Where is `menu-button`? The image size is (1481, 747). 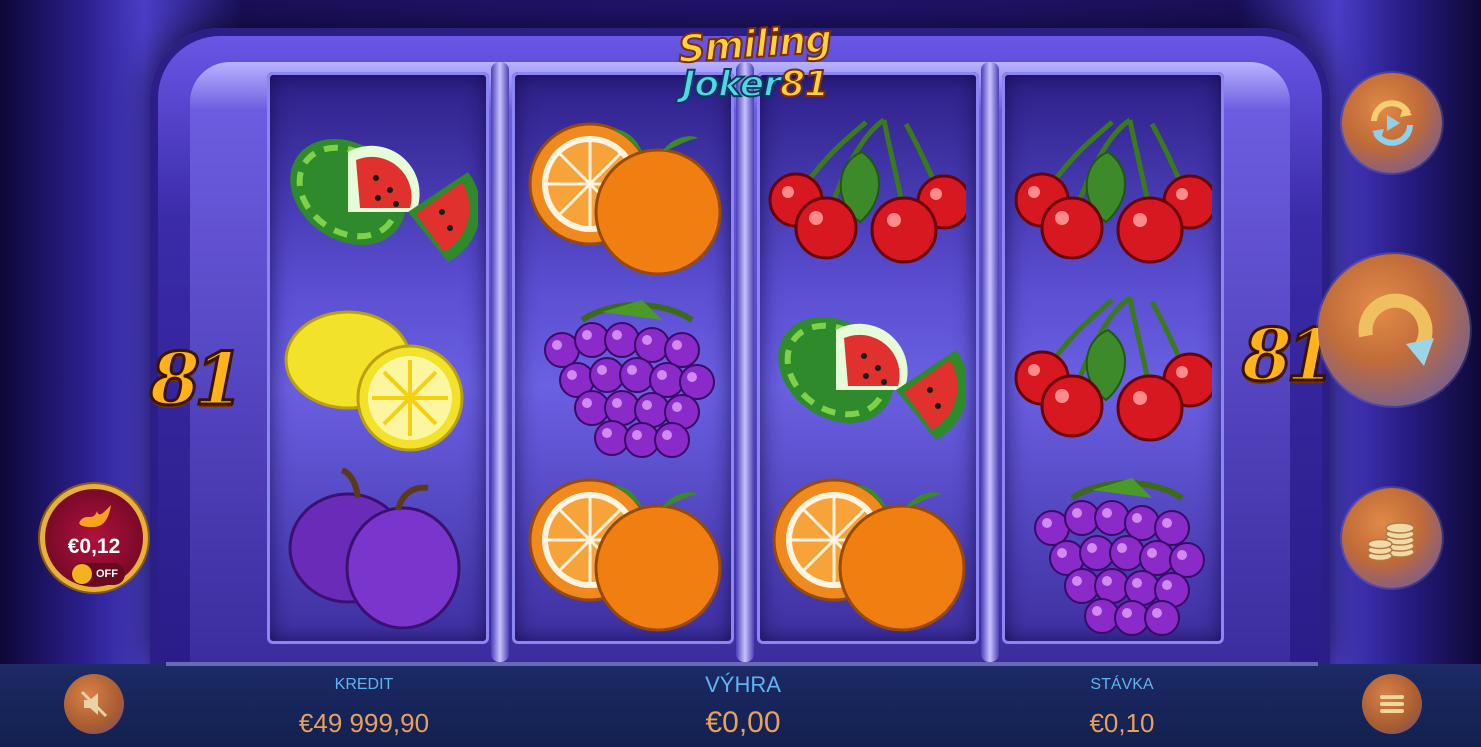 menu-button is located at coordinates (1392, 704).